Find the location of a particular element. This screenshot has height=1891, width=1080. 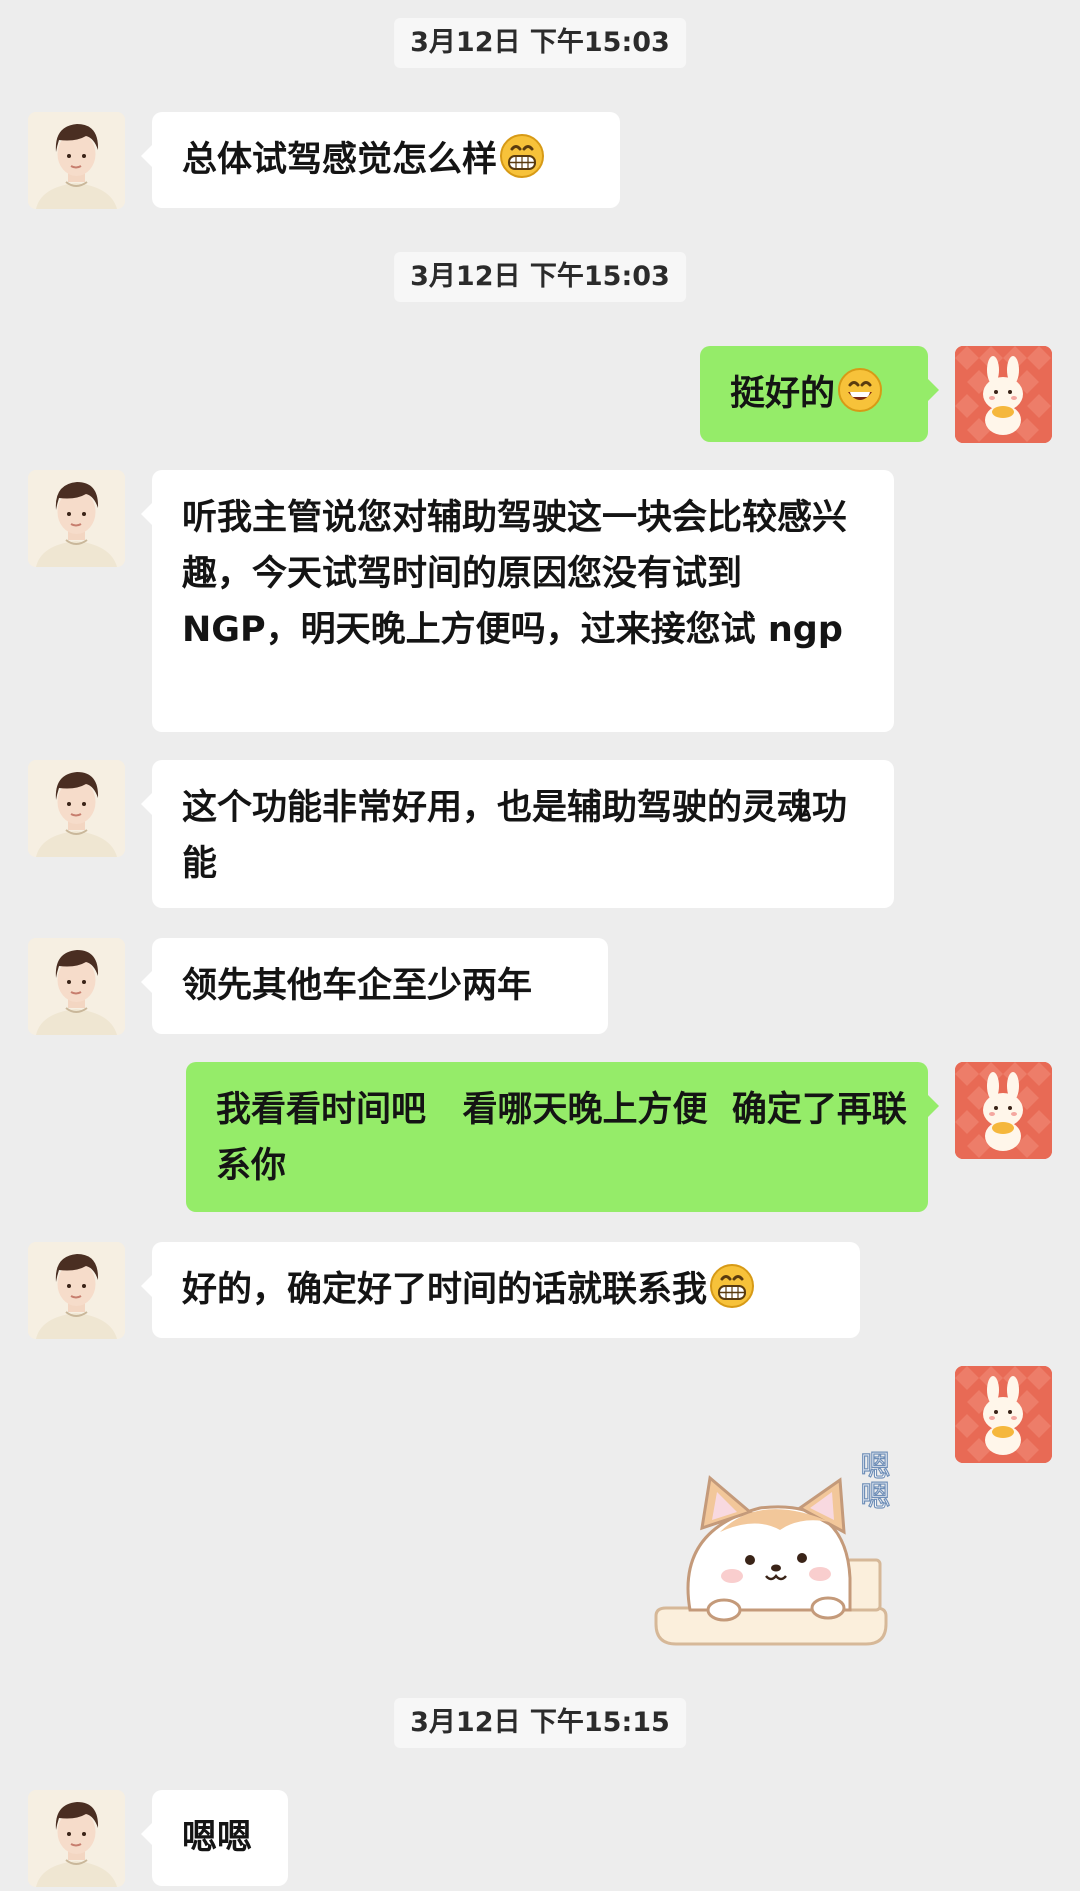

message-text: 我看看时间吧 看哪天晚上方便 确定了再联系你 is located at coordinates (561, 1138).